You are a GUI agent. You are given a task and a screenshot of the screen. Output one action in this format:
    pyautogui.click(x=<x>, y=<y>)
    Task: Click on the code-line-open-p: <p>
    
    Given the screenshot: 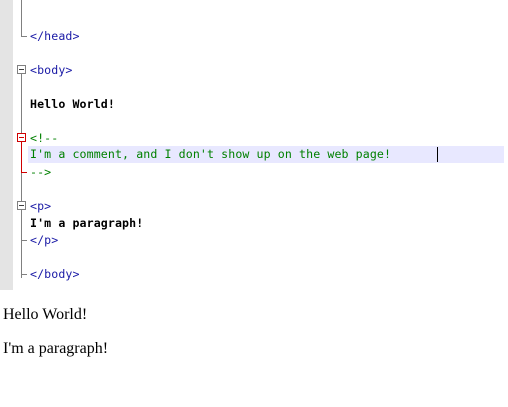 What is the action you would take?
    pyautogui.click(x=40, y=206)
    